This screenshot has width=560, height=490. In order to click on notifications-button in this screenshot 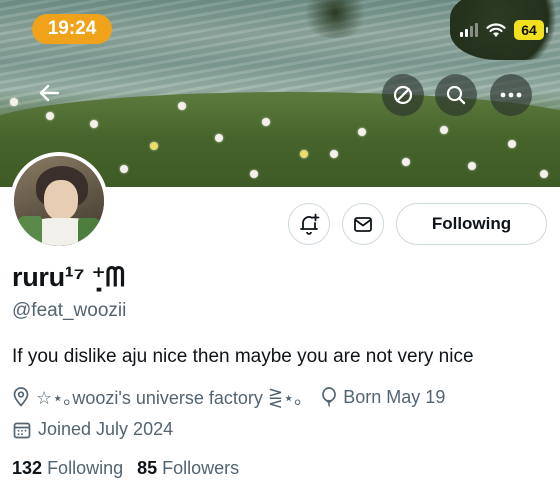, I will do `click(309, 224)`.